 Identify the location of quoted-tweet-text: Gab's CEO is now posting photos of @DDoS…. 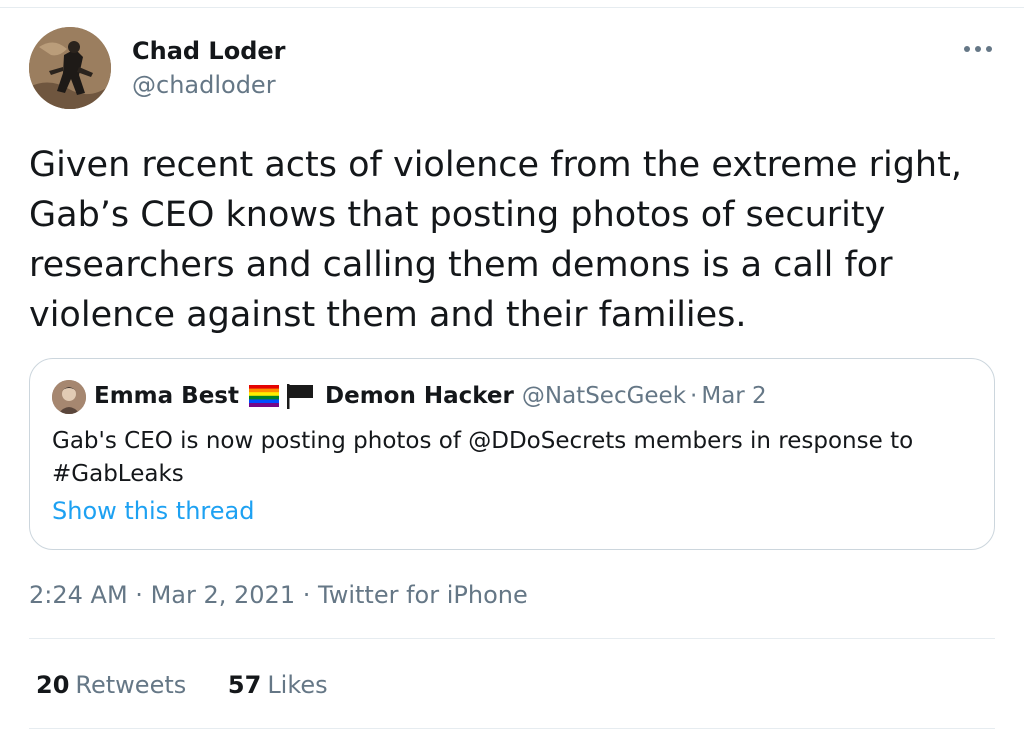
(483, 457).